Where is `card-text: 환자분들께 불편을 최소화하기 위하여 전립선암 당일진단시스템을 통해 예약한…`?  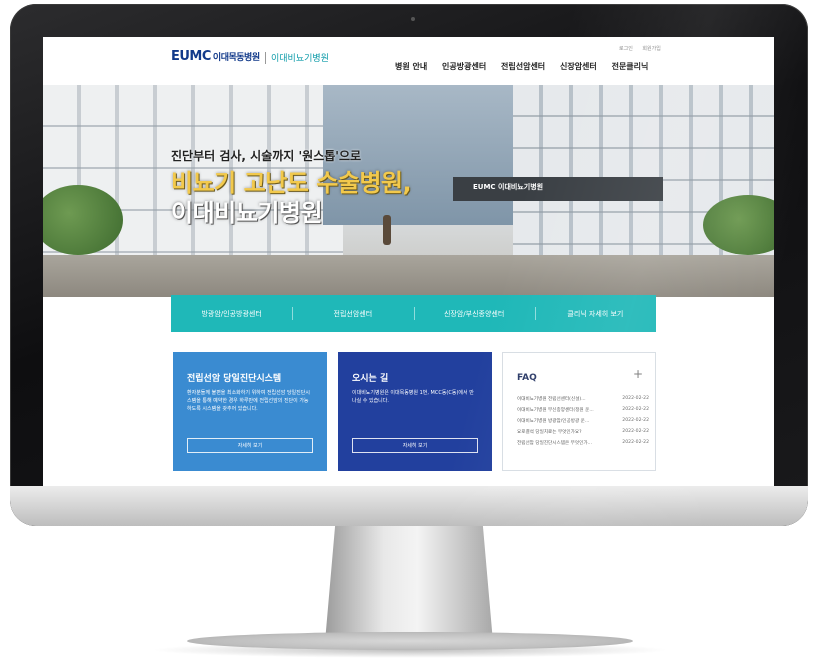 card-text: 환자분들께 불편을 최소화하기 위하여 전립선암 당일진단시스템을 통해 예약한… is located at coordinates (248, 401).